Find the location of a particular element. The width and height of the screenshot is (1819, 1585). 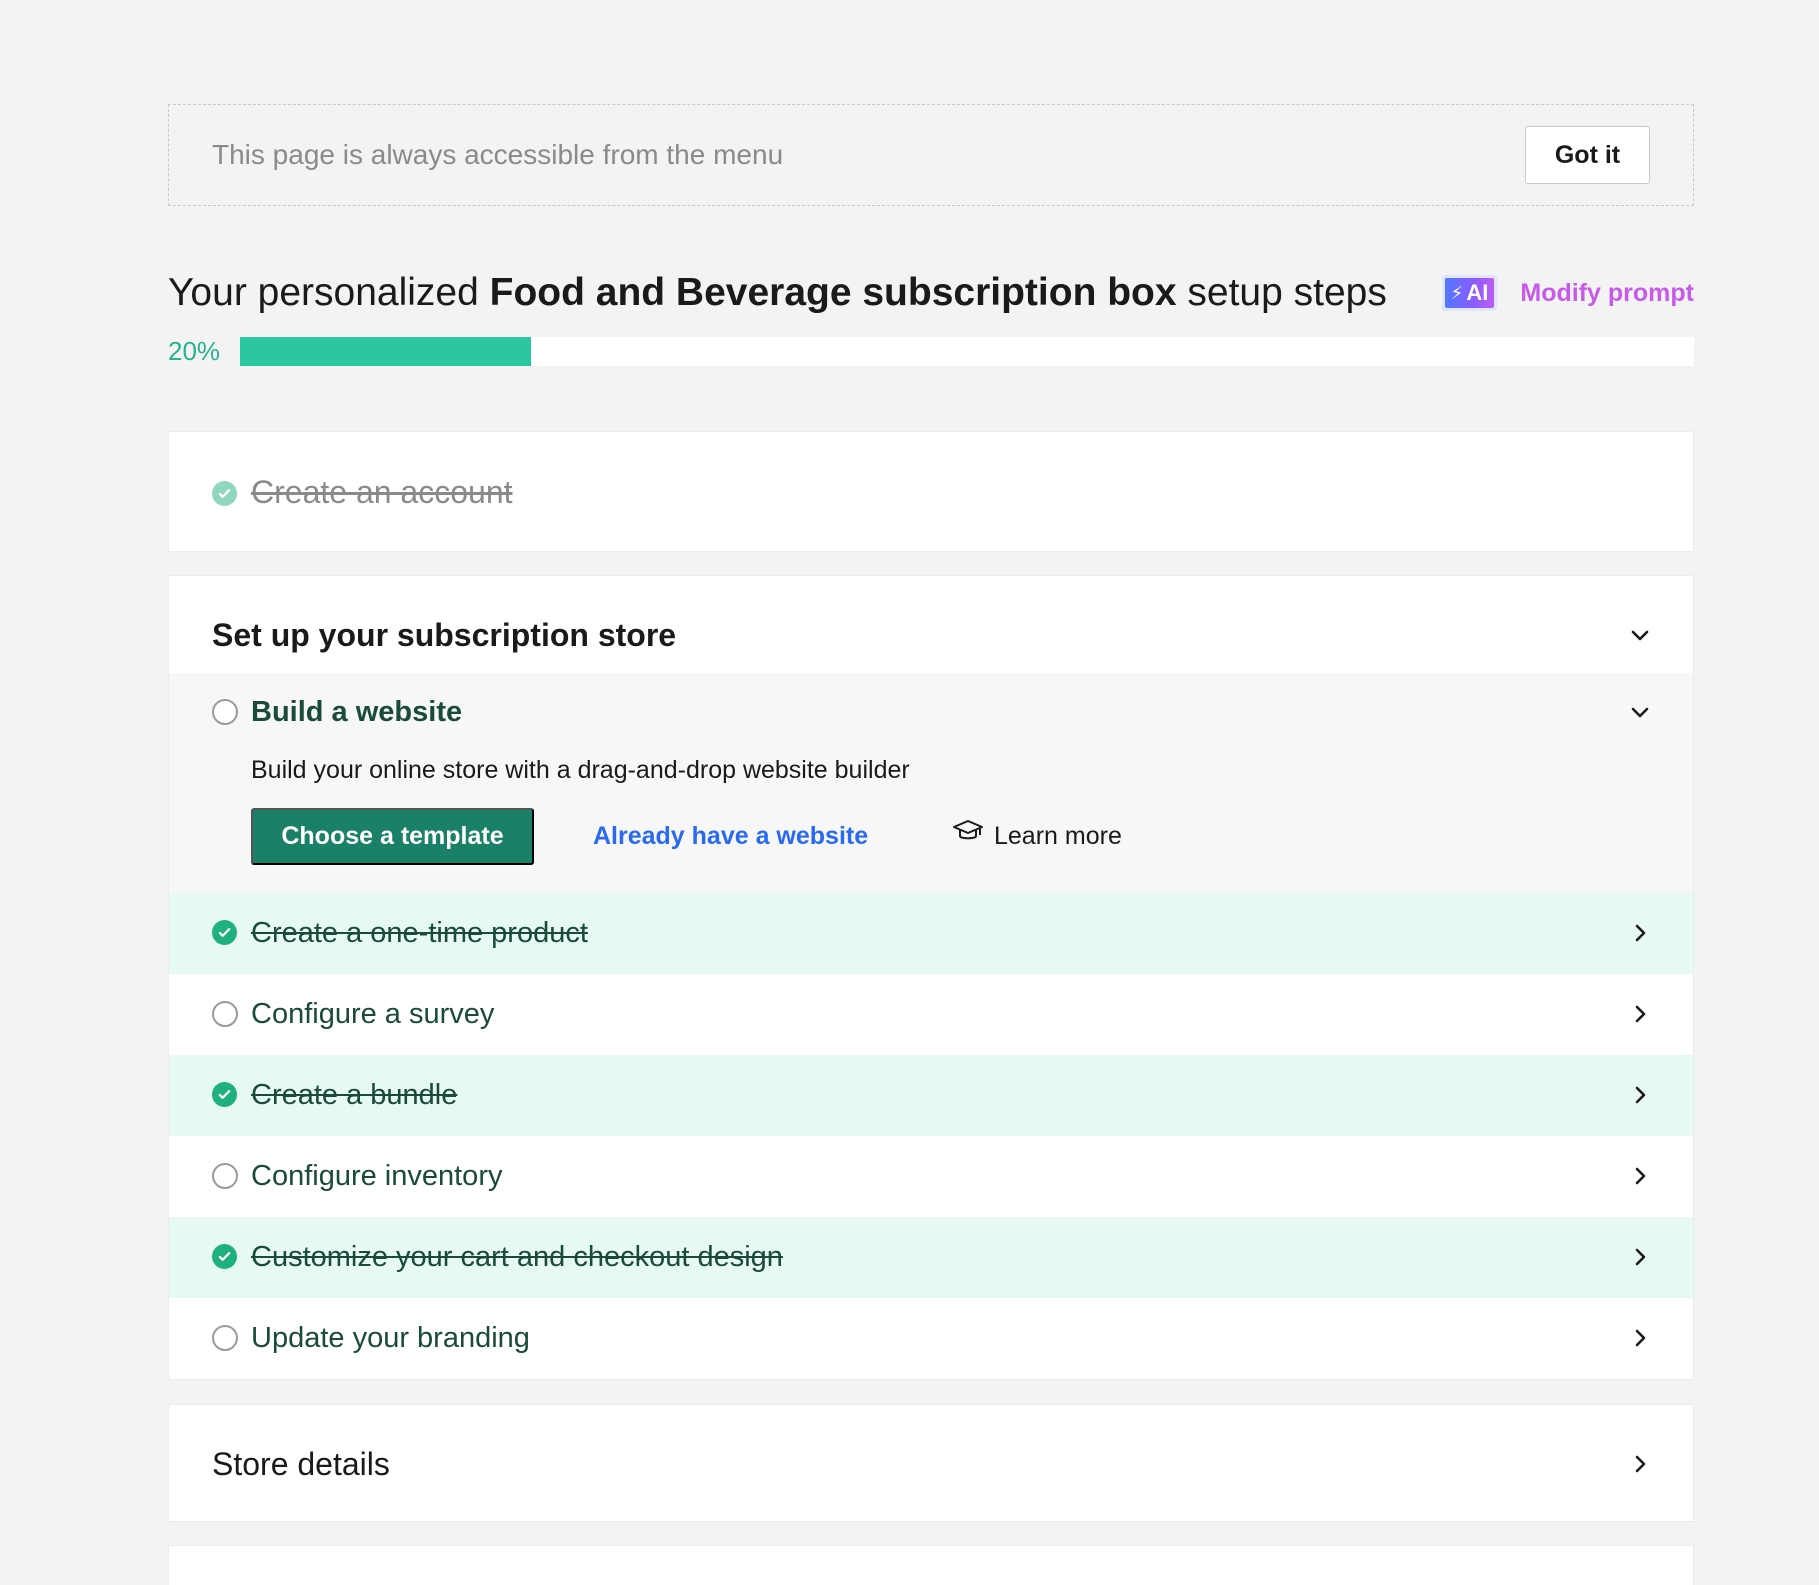

title-emphasis: Food and Beverage subscription box is located at coordinates (833, 292).